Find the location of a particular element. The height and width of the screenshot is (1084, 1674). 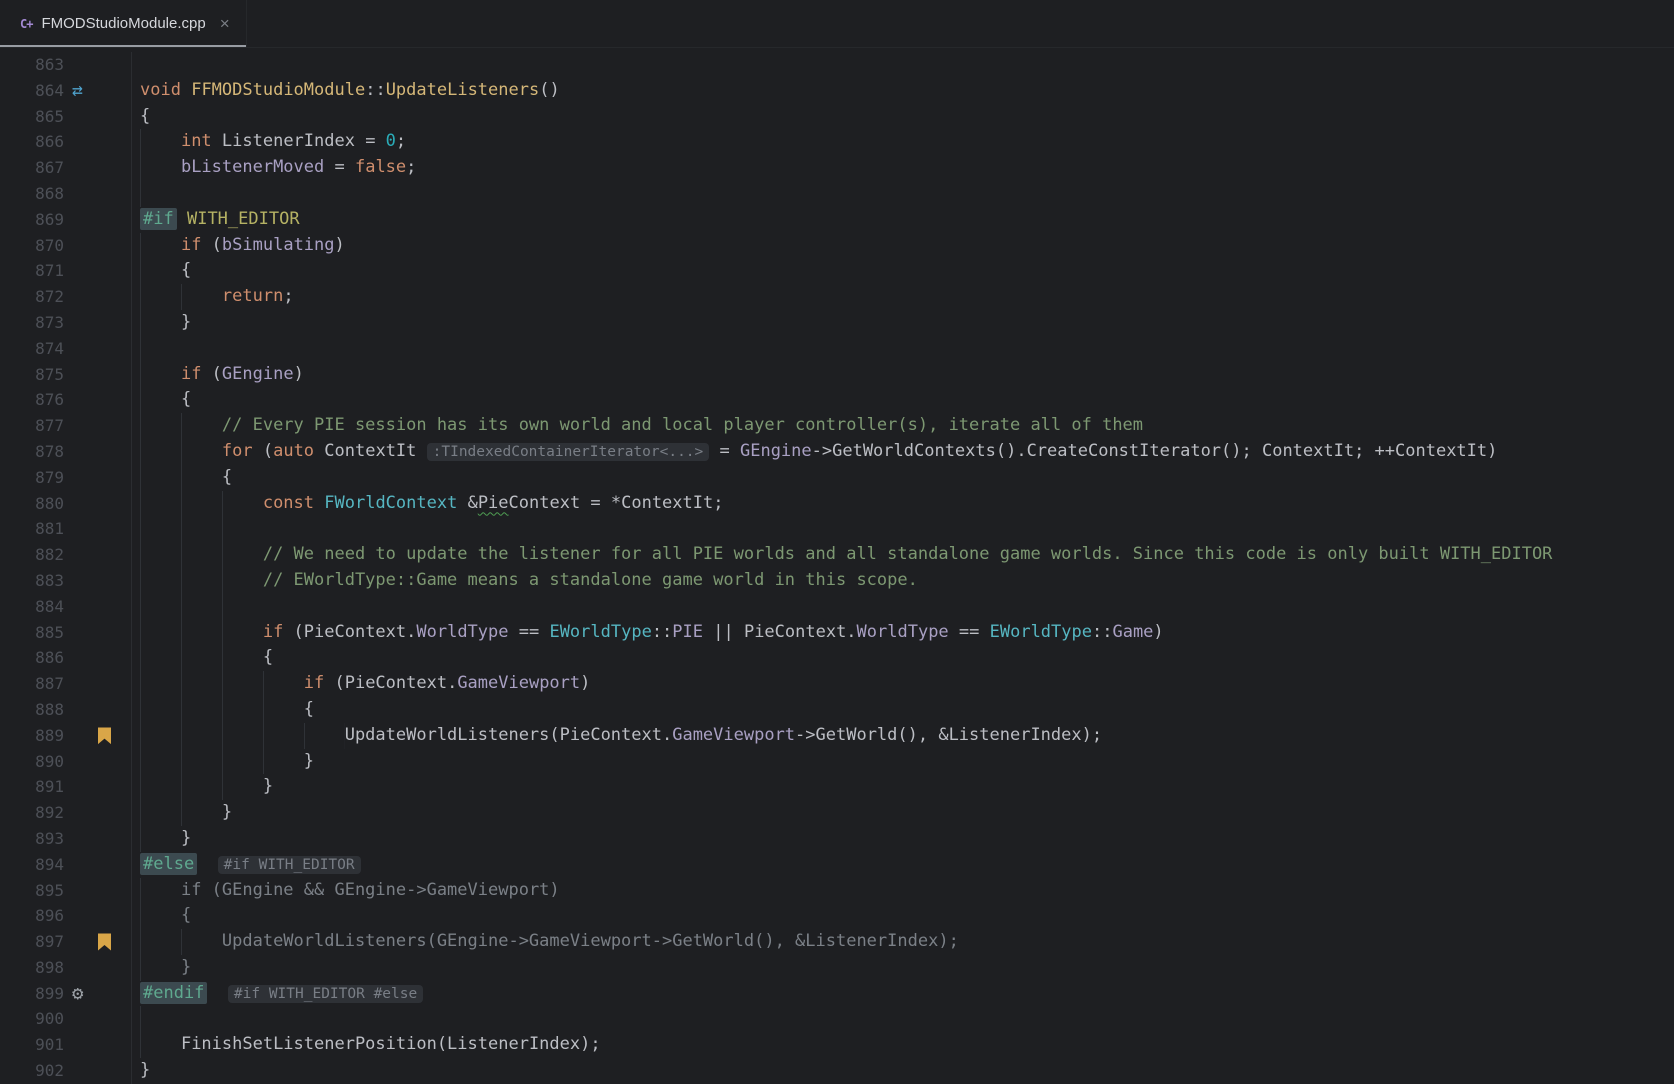

line-number: 881 is located at coordinates (32, 529).